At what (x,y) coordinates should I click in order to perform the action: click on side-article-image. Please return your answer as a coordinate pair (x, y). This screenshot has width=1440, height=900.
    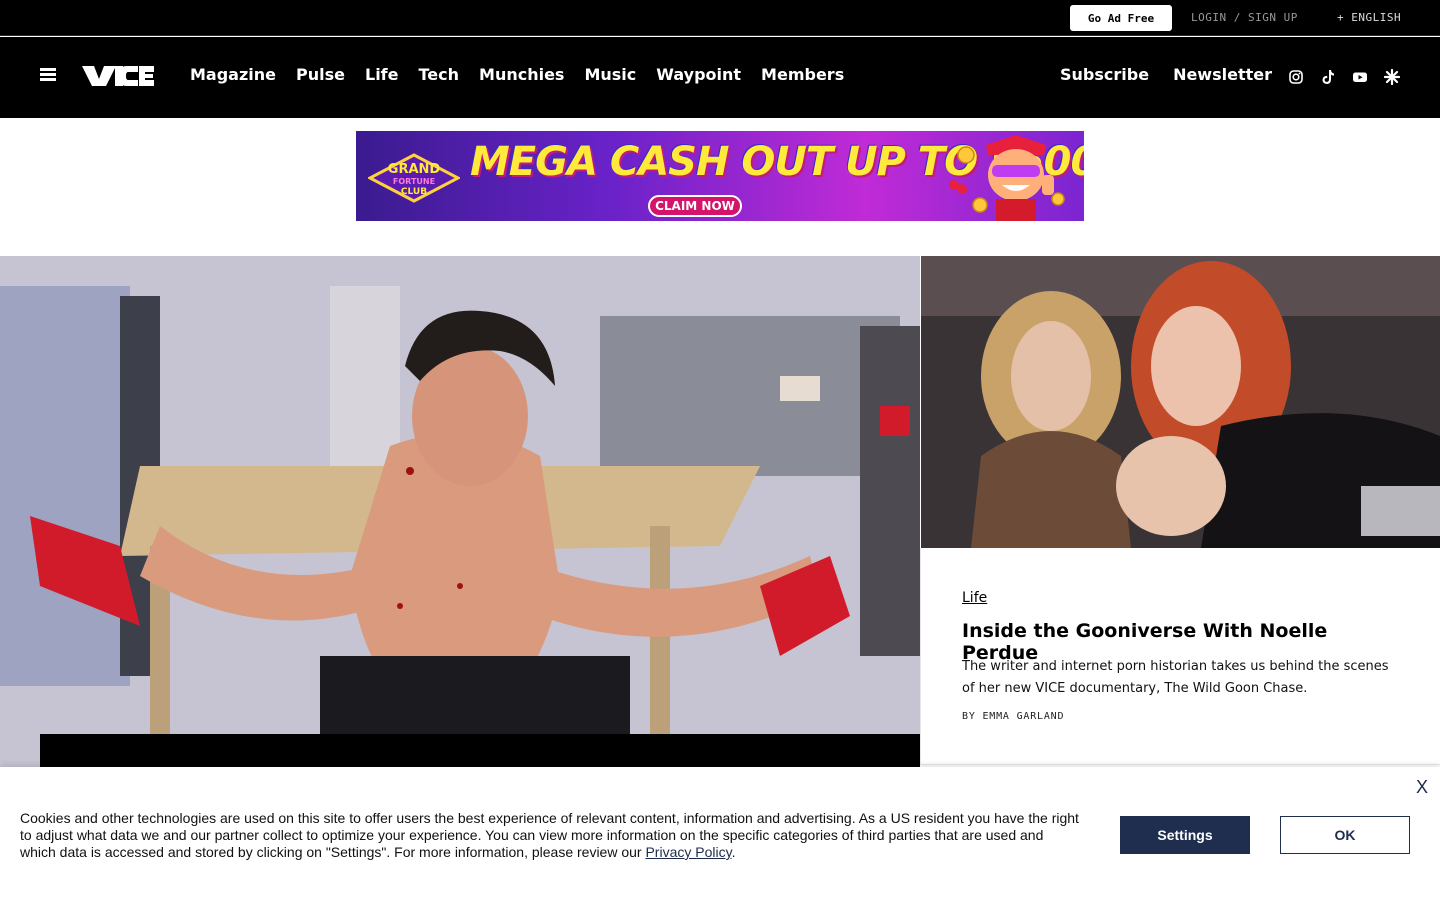
    Looking at the image, I should click on (1180, 402).